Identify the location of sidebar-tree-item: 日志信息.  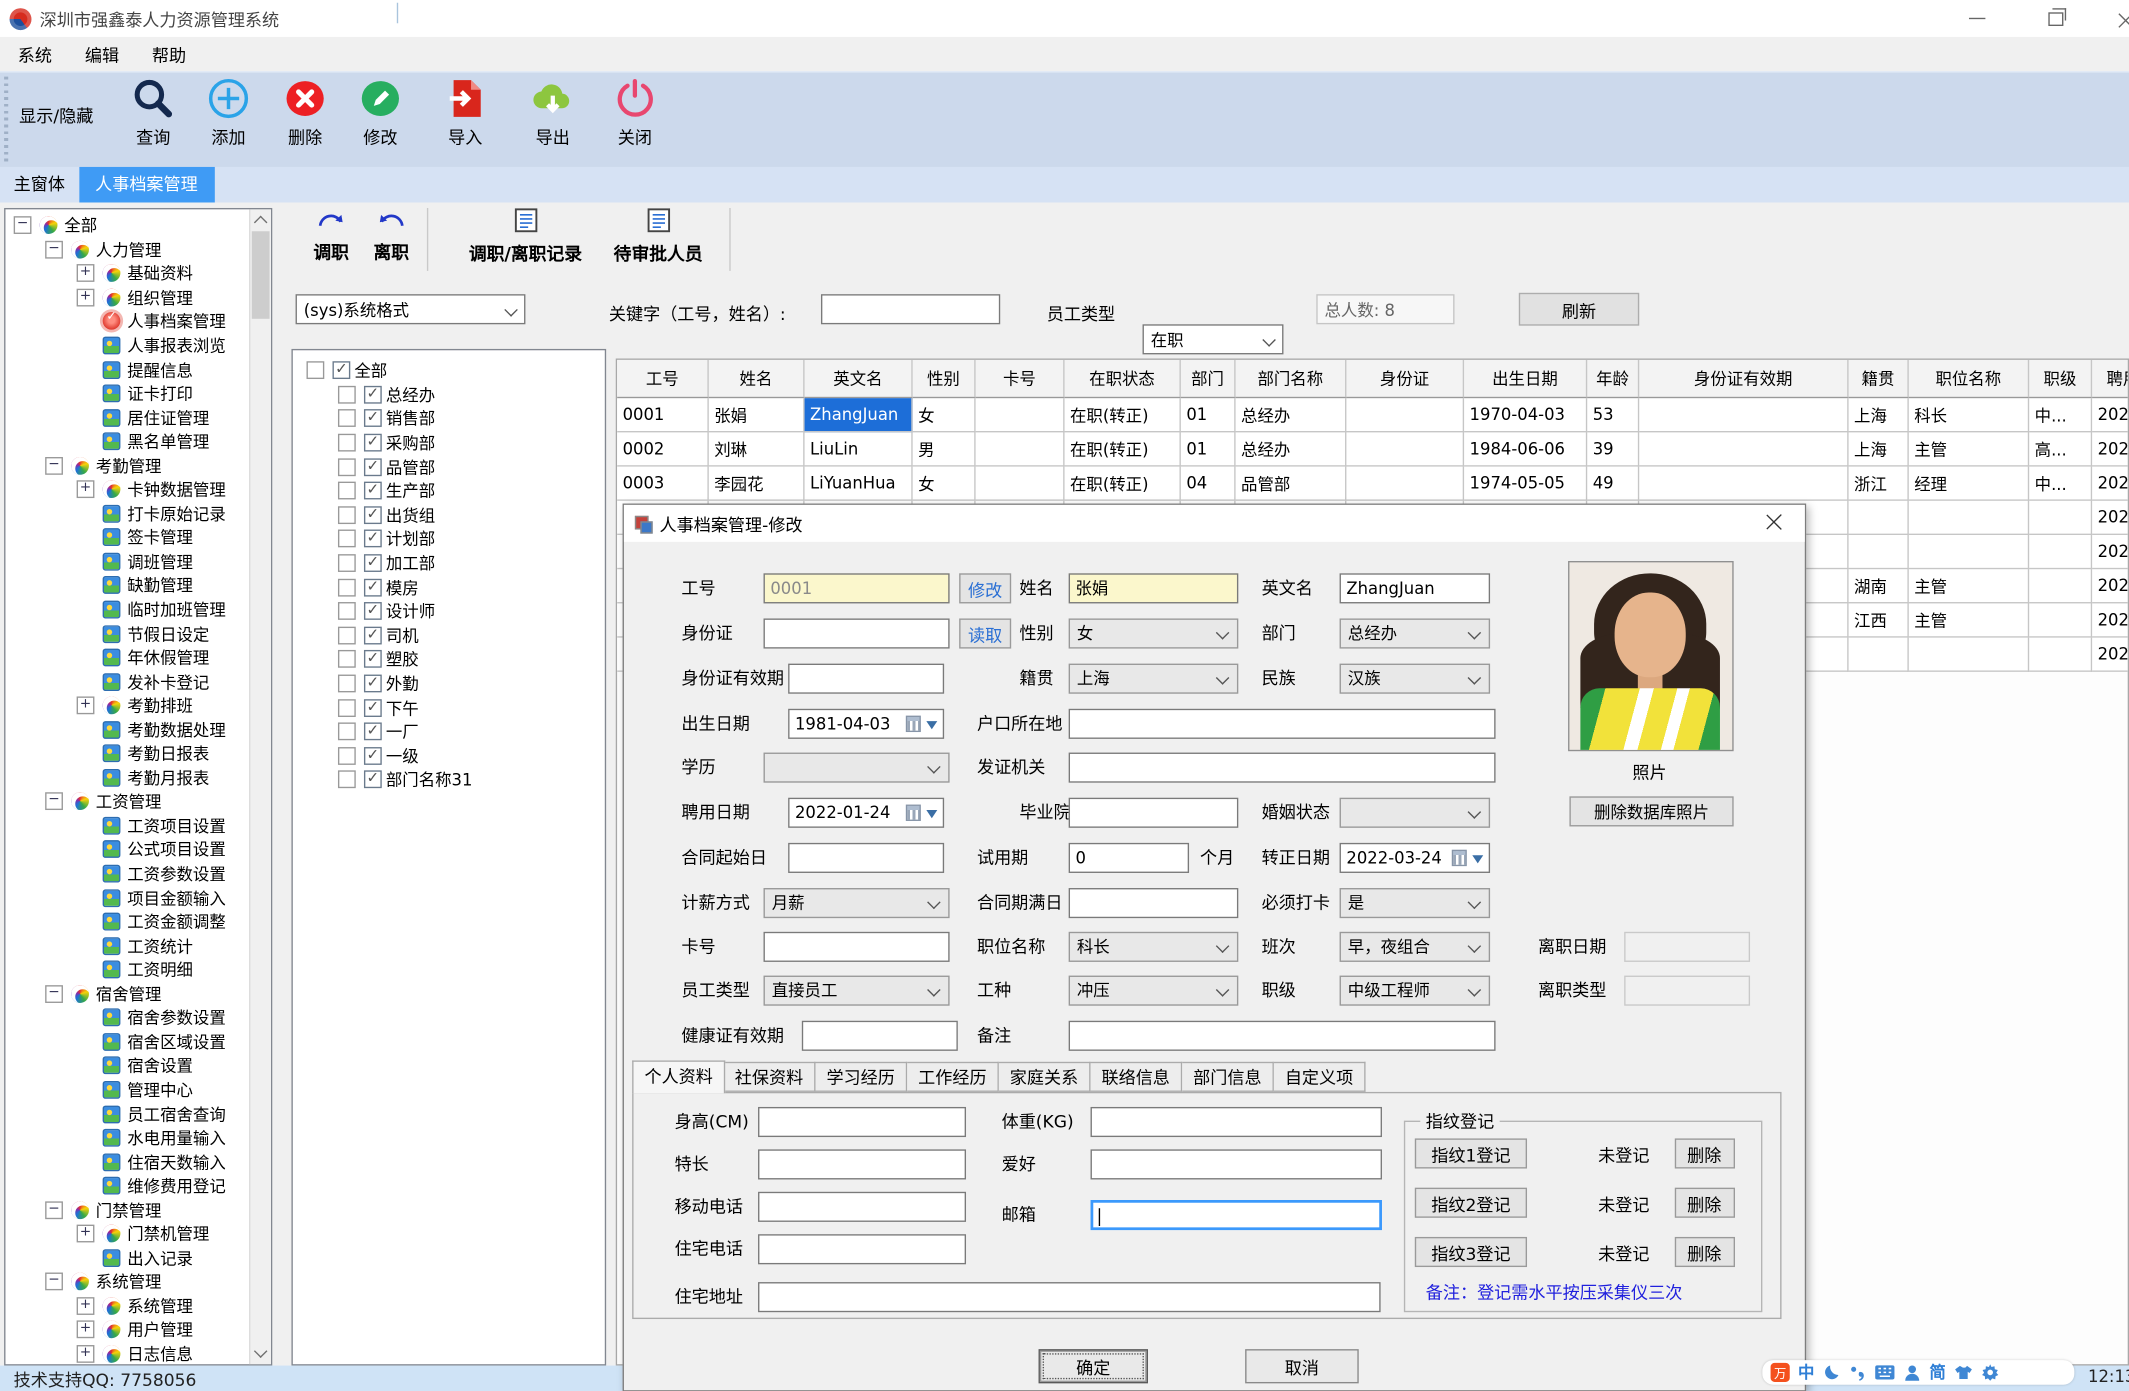
(128, 1353).